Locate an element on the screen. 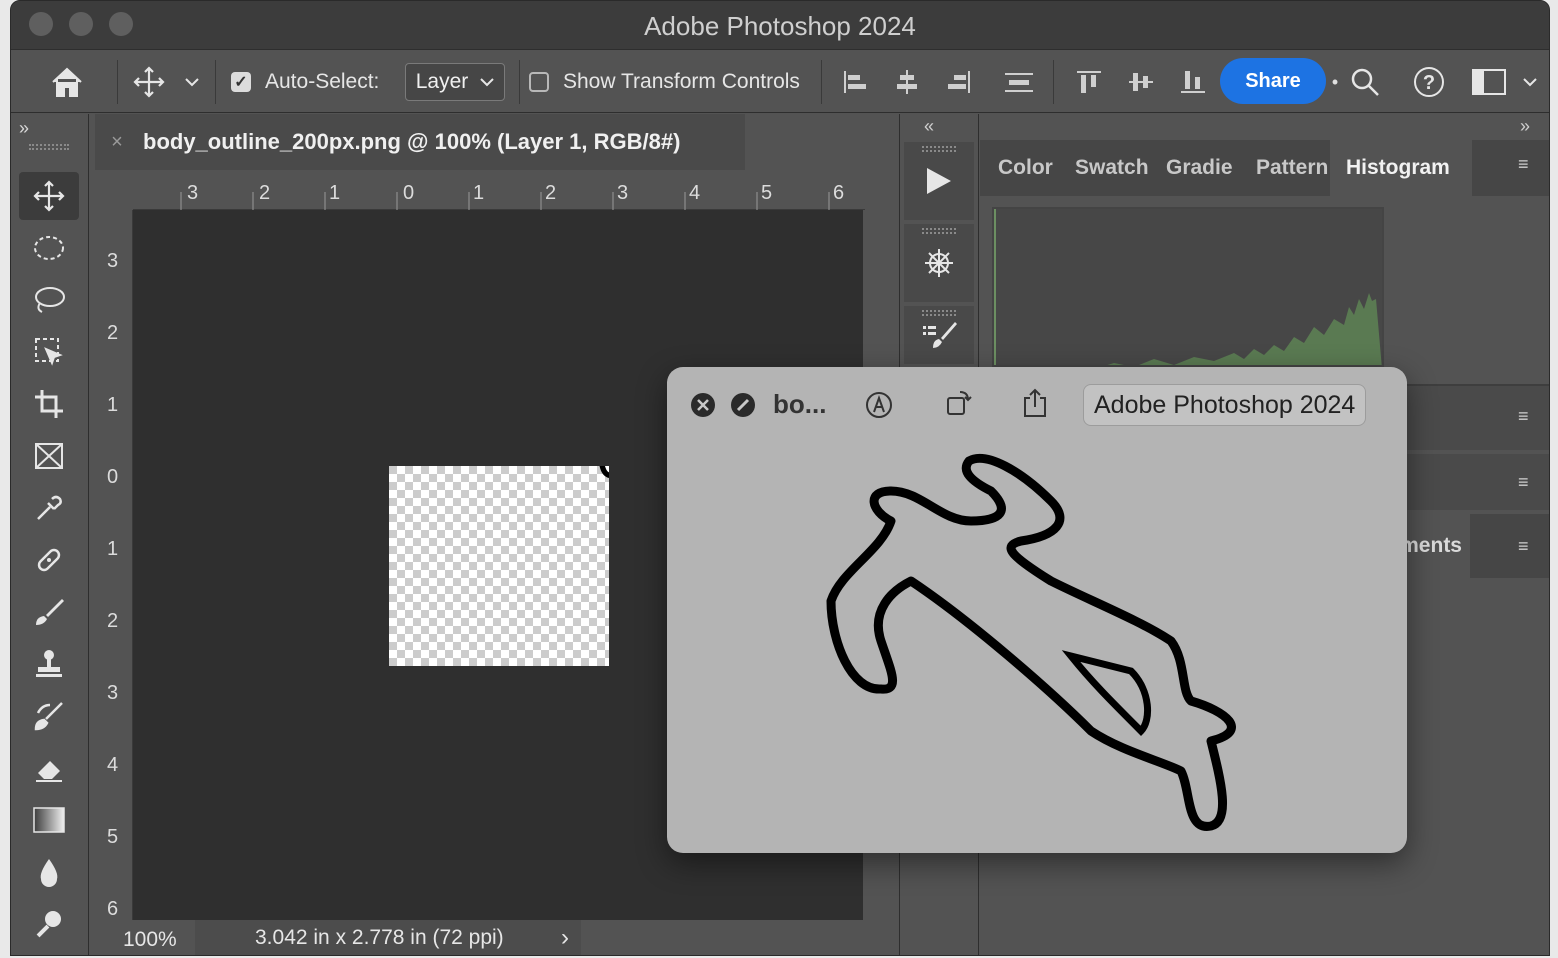 This screenshot has width=1558, height=958. layer-select: Layer is located at coordinates (455, 82).